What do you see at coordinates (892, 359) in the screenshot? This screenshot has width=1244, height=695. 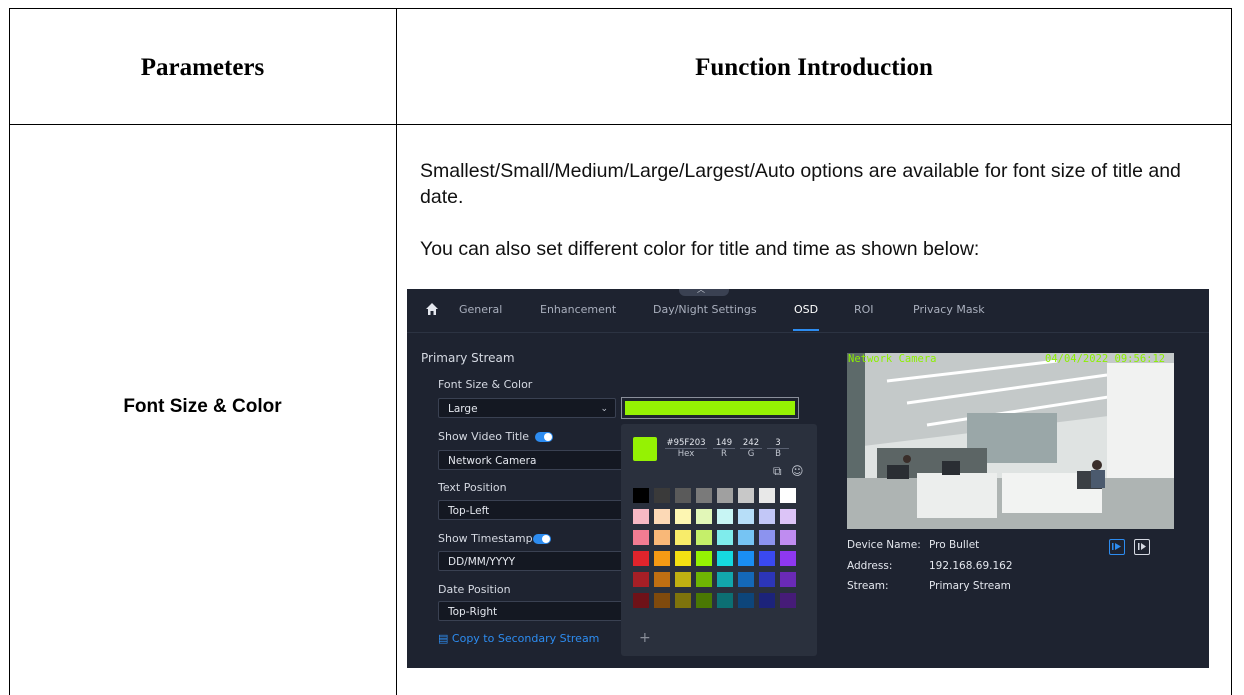 I see `osd-title-text: Network Camera` at bounding box center [892, 359].